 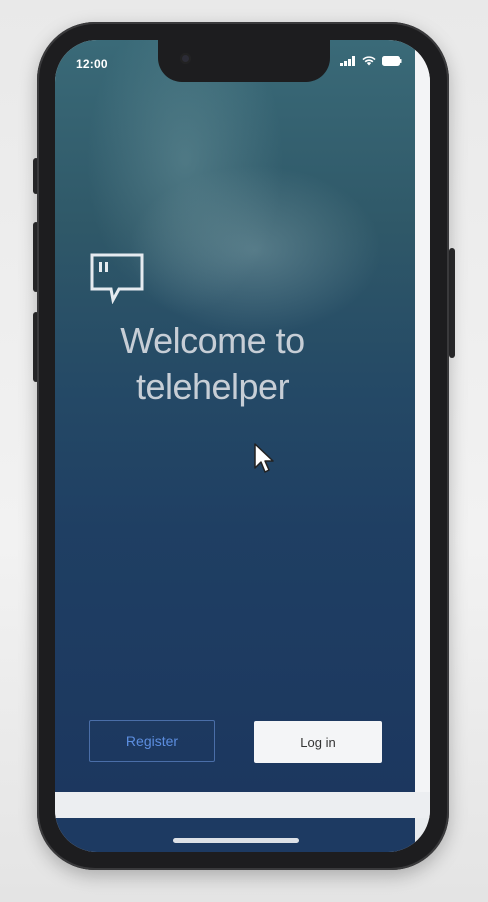 I want to click on wifi-icon, so click(x=369, y=61).